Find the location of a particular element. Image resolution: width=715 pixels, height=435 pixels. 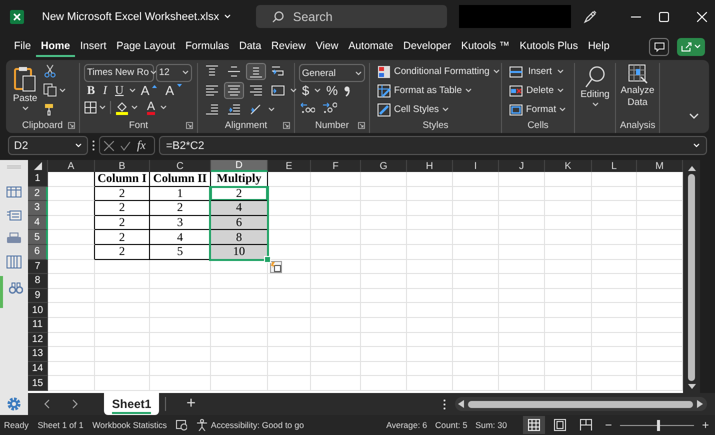

italic-button: I is located at coordinates (105, 90).